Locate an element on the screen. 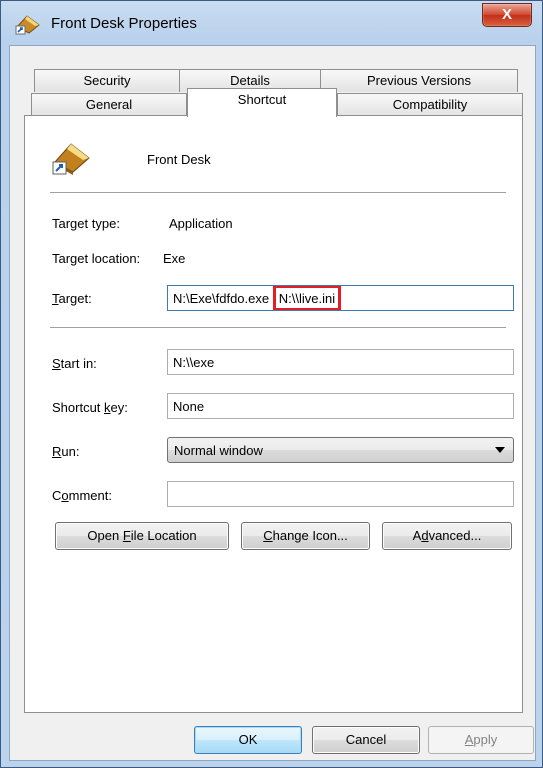  tab-security: Security is located at coordinates (107, 80).